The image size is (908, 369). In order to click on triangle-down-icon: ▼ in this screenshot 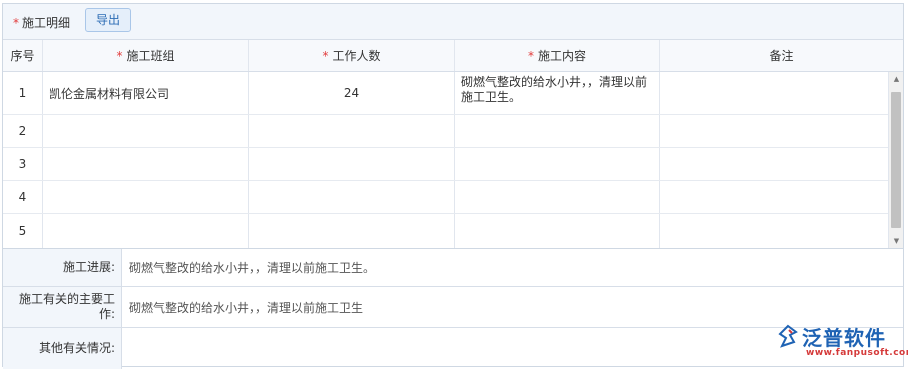, I will do `click(896, 241)`.